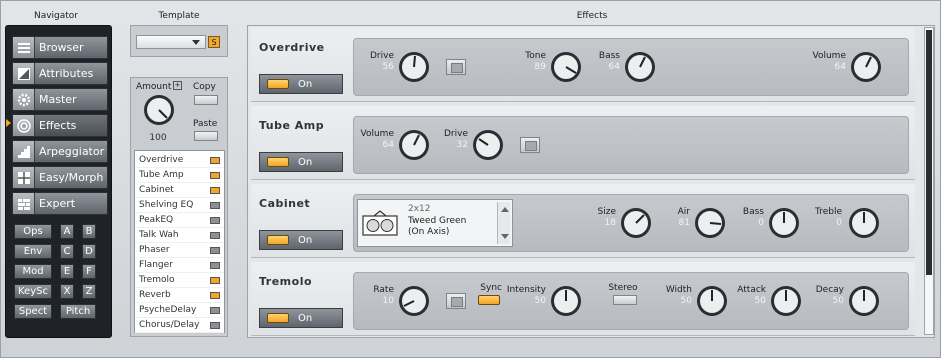 The image size is (941, 358). What do you see at coordinates (179, 190) in the screenshot?
I see `list-item: Cabinet` at bounding box center [179, 190].